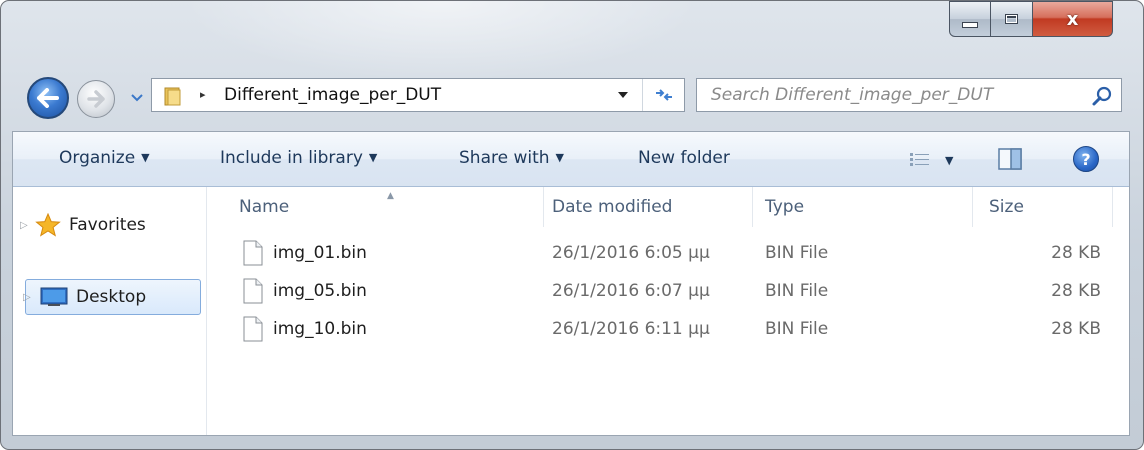 This screenshot has height=450, width=1144. What do you see at coordinates (320, 253) in the screenshot?
I see `file-name: img_01.bin` at bounding box center [320, 253].